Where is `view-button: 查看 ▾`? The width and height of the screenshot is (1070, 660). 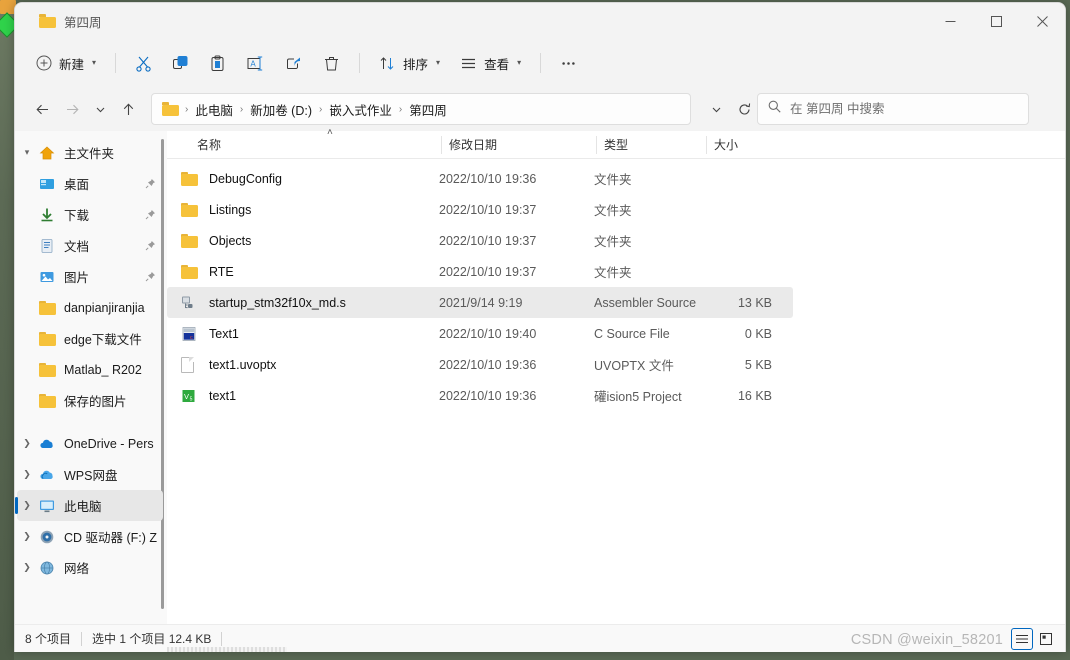
view-button: 查看 ▾ is located at coordinates (490, 63).